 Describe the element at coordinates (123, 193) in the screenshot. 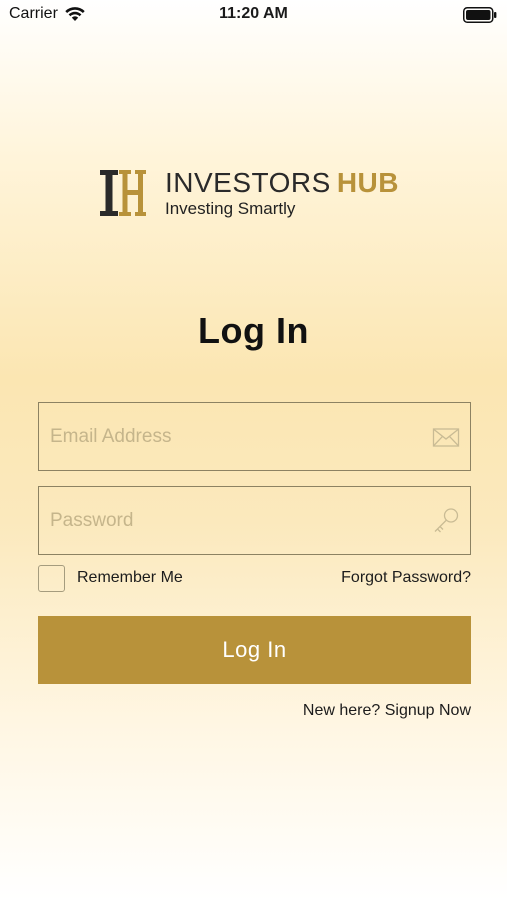

I see `ih-logo-mark-icon` at that location.